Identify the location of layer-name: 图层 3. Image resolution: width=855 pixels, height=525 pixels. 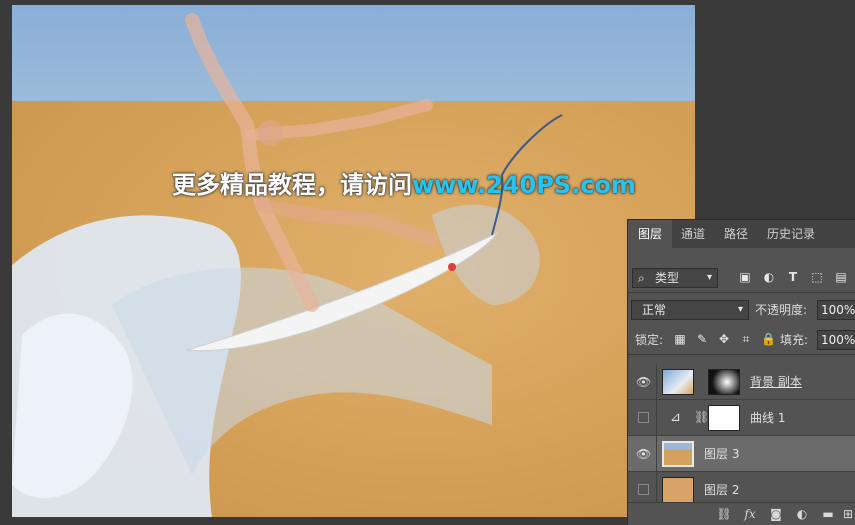
(722, 454).